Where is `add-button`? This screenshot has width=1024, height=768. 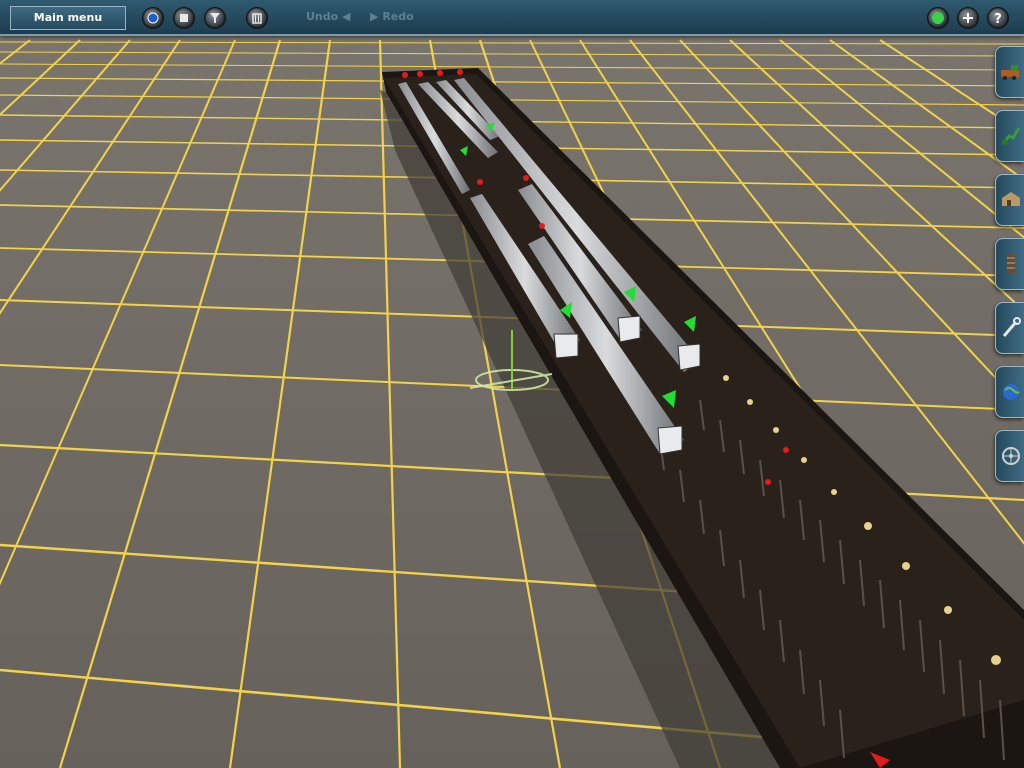
add-button is located at coordinates (968, 18).